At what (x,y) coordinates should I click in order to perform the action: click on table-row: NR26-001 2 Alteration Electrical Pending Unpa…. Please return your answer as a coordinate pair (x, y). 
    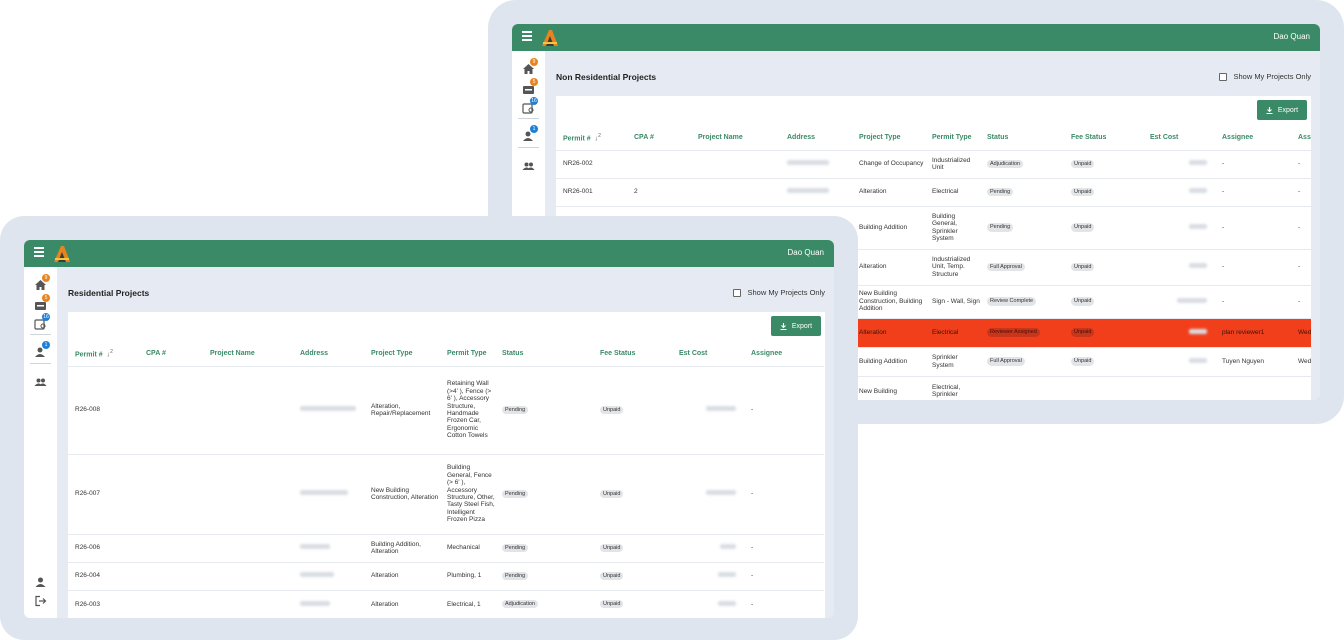
    Looking at the image, I should click on (933, 191).